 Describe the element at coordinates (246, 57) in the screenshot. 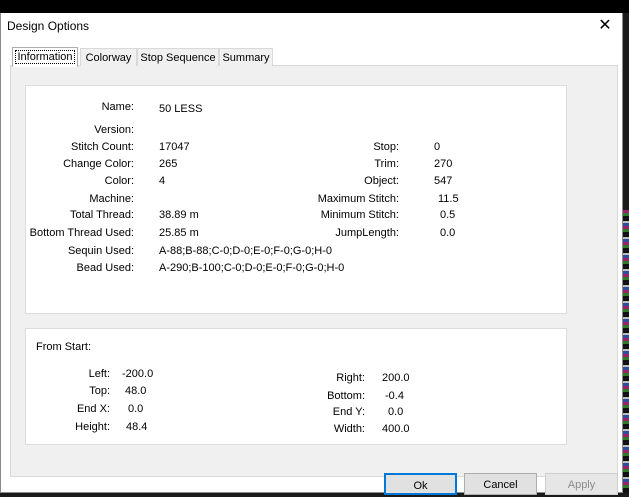

I see `tab-summary: Summary` at that location.